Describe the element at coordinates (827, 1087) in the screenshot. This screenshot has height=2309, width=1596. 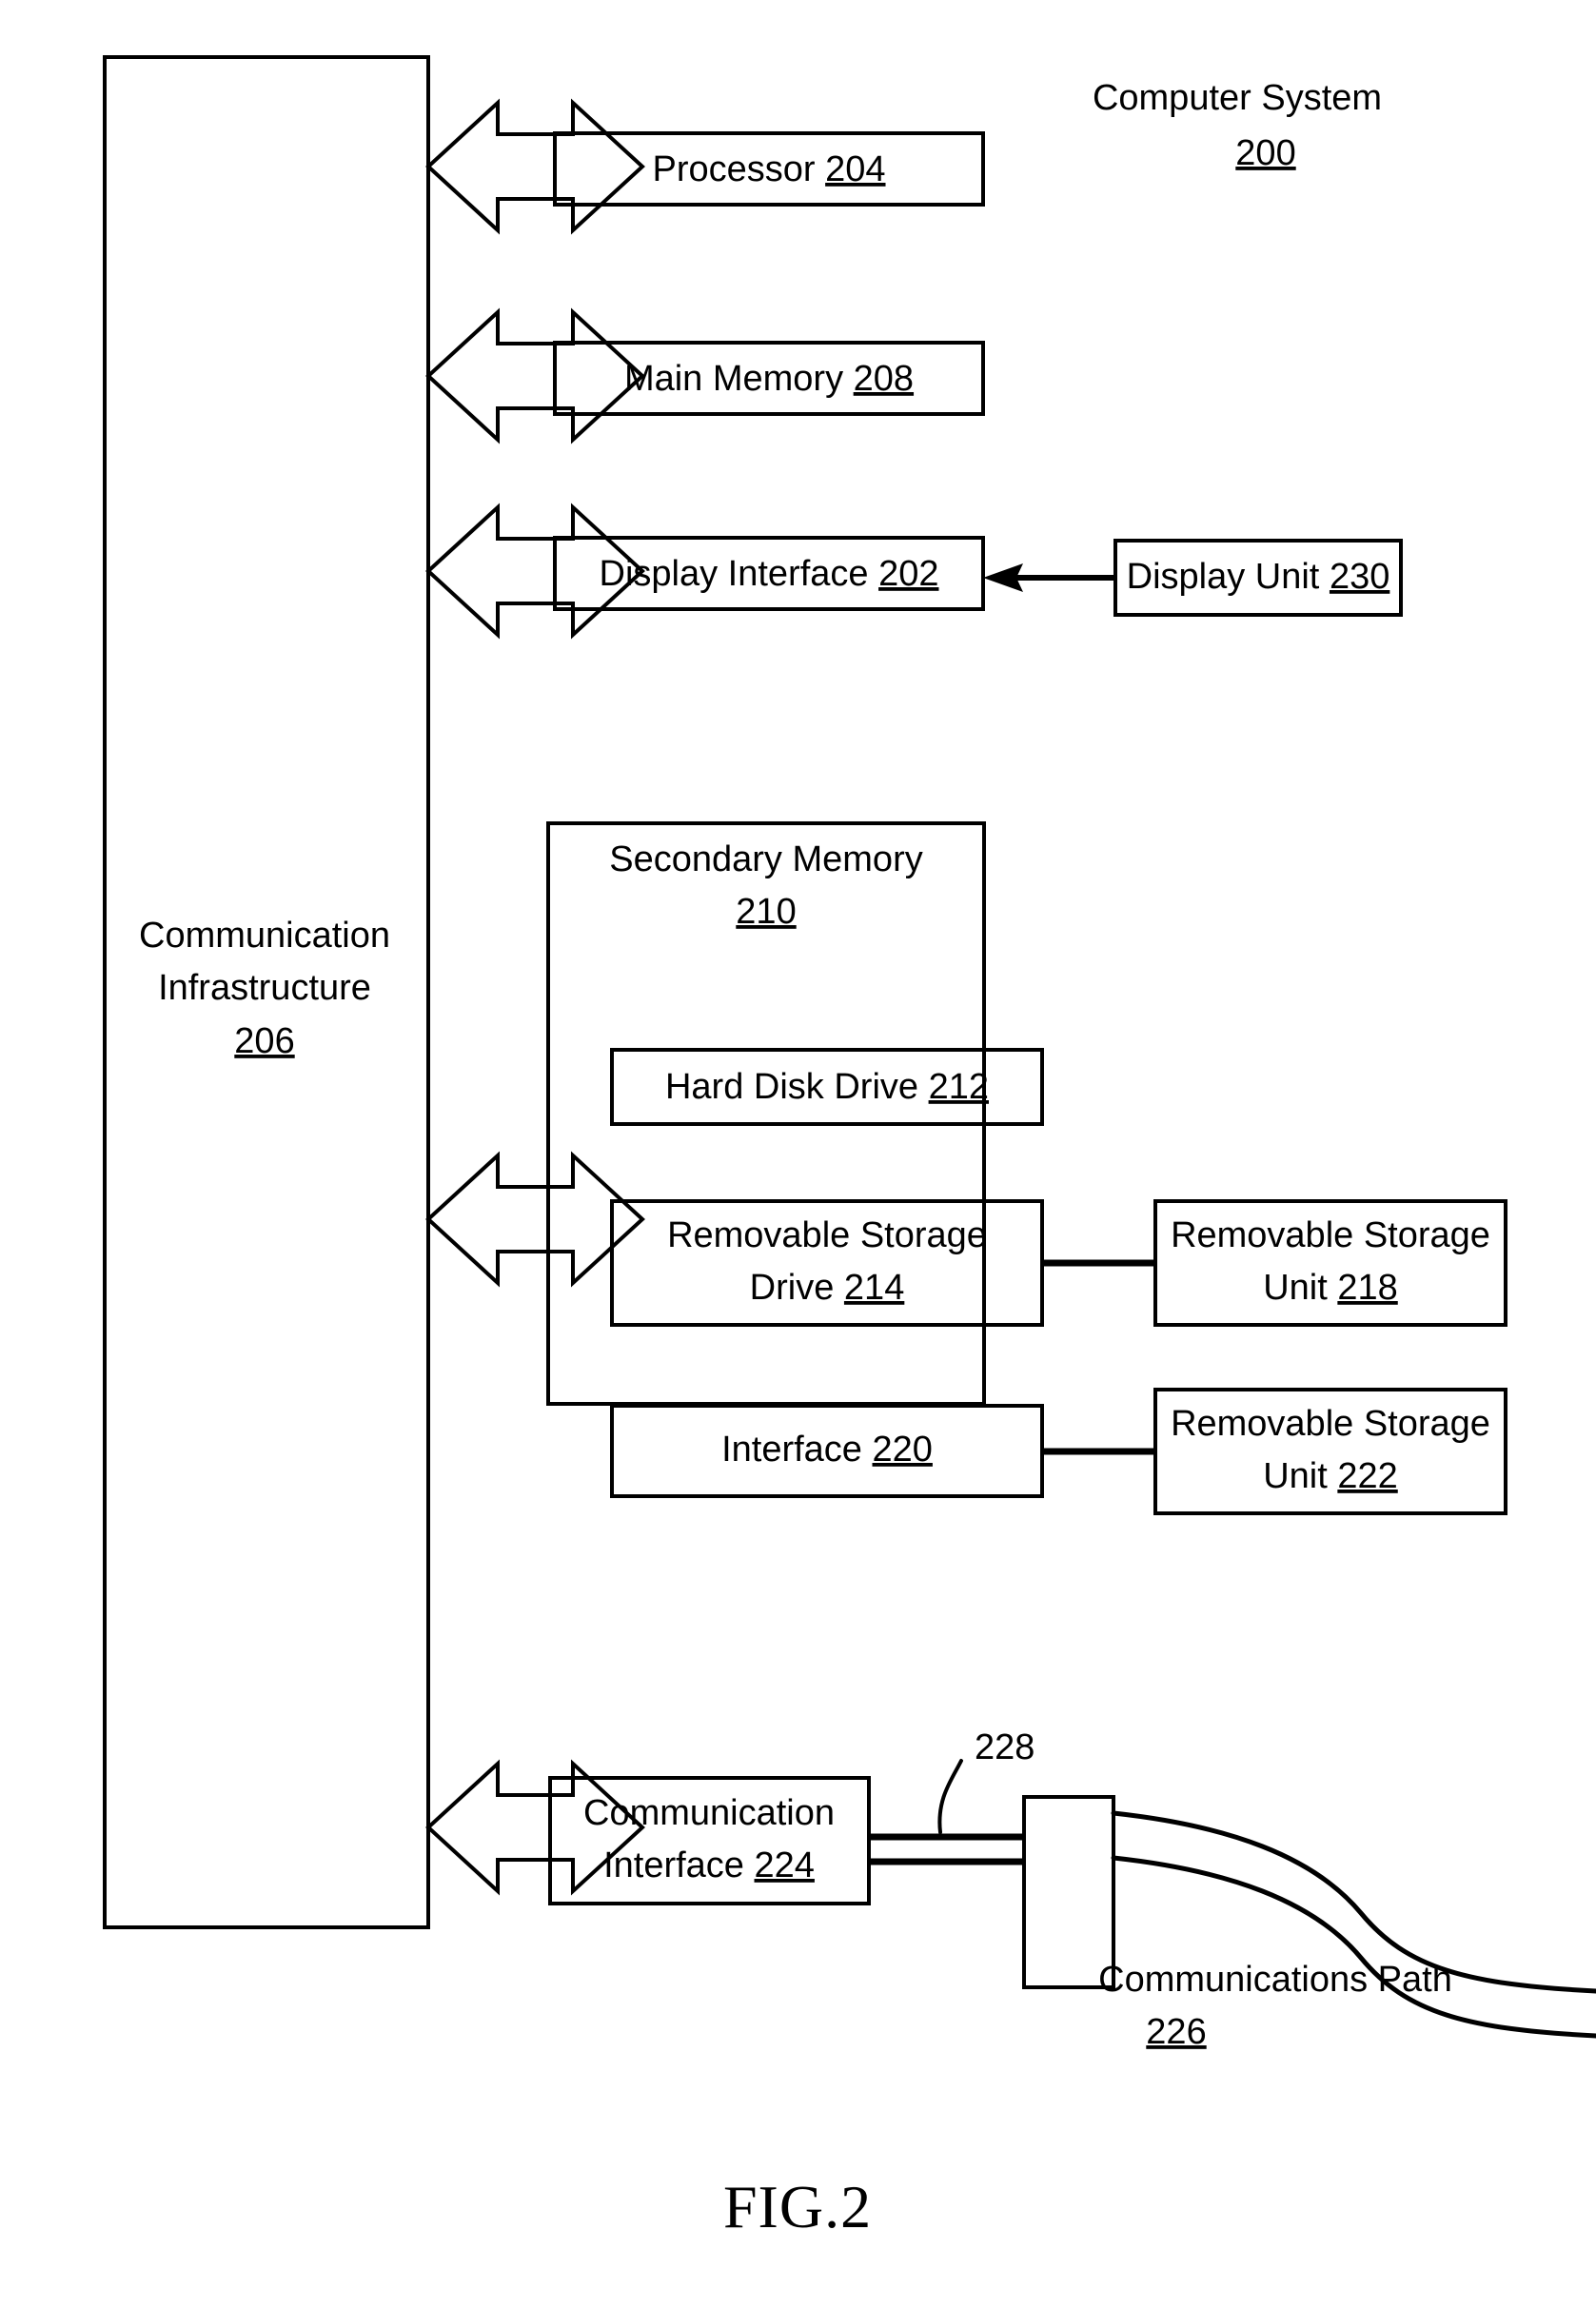
I see `hard-disk-drive-label: Hard Disk Drive 212` at that location.